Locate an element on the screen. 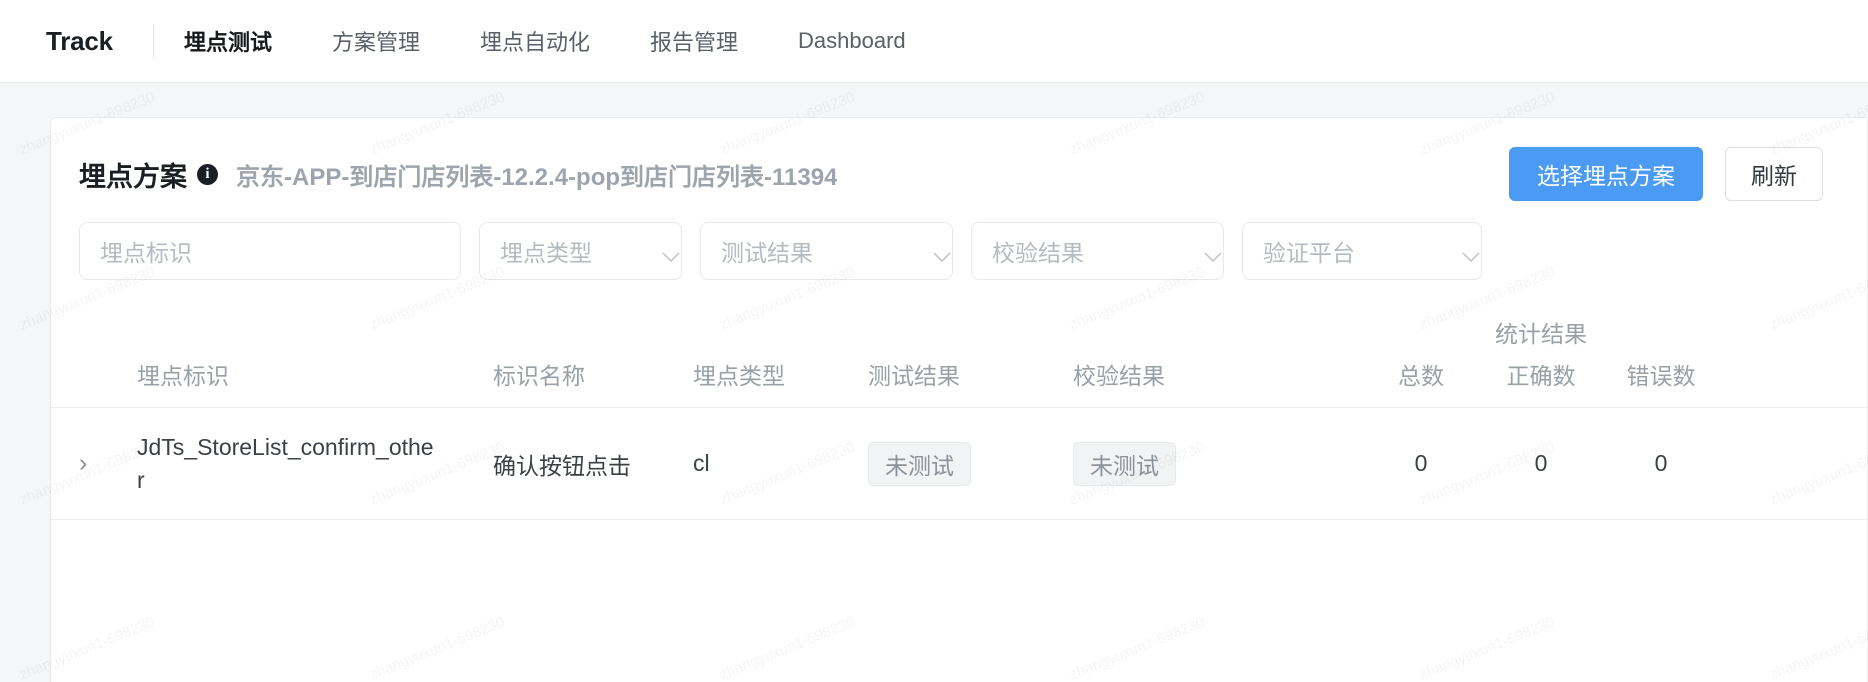  nav-item-burying-point-test: 埋点测试 is located at coordinates (228, 41).